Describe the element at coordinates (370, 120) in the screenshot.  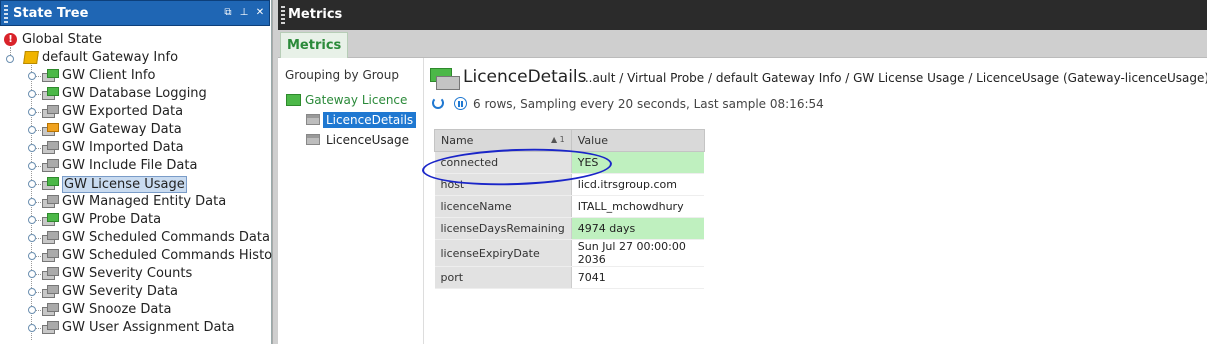
I see `group-item-label: LicenceDetails` at that location.